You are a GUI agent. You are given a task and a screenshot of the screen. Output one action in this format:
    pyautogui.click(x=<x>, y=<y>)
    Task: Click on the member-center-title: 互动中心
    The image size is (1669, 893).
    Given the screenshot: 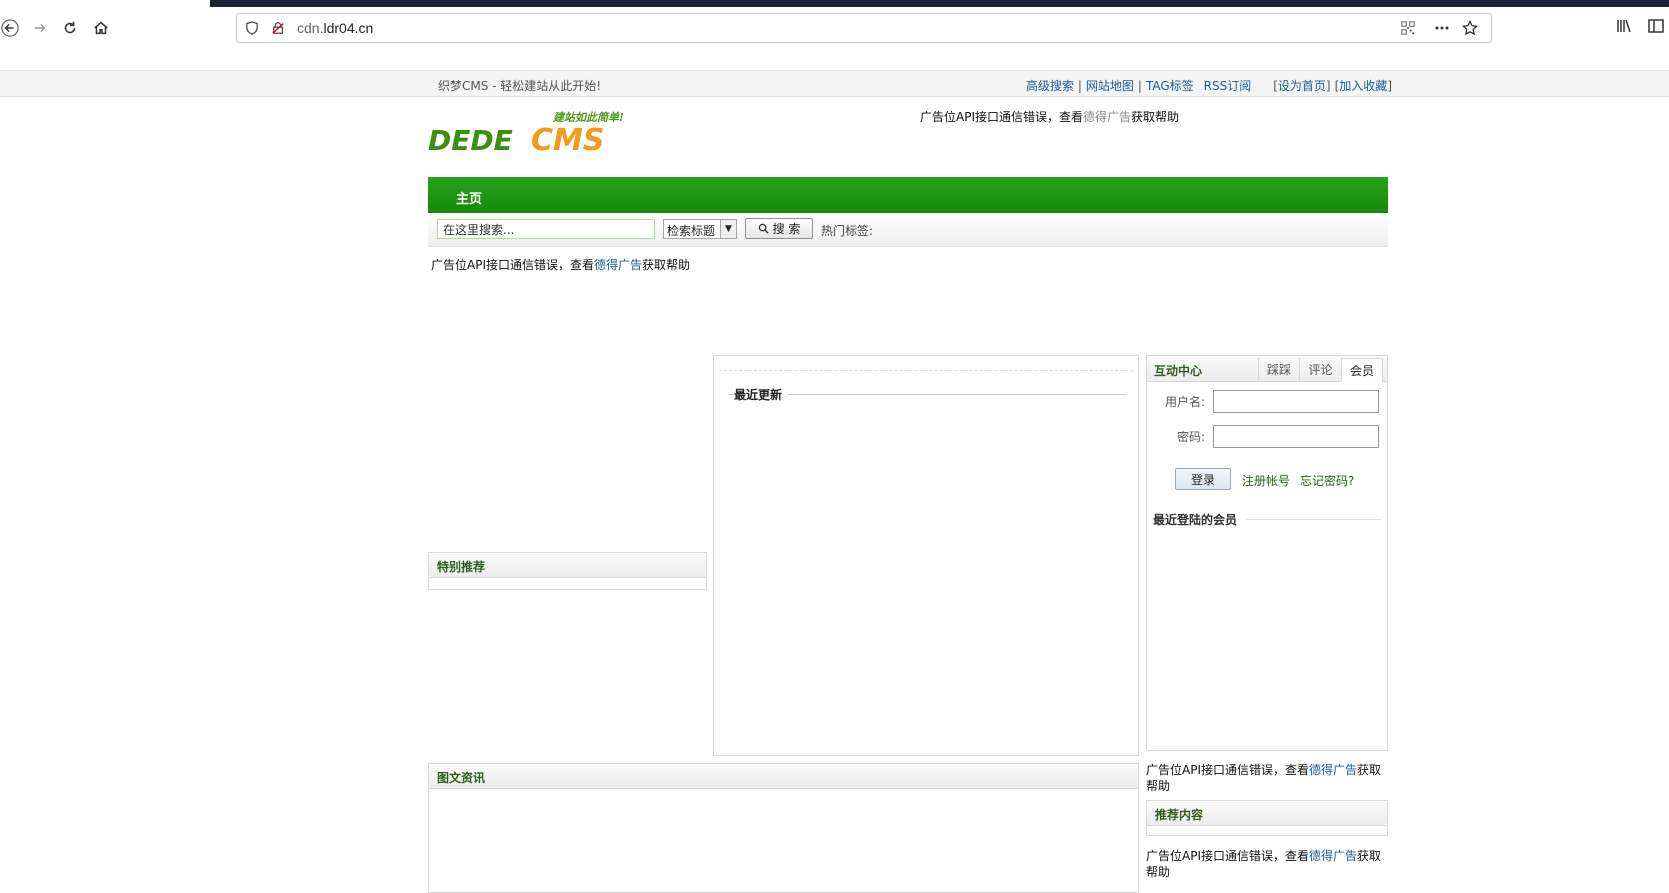 What is the action you would take?
    pyautogui.click(x=1178, y=371)
    